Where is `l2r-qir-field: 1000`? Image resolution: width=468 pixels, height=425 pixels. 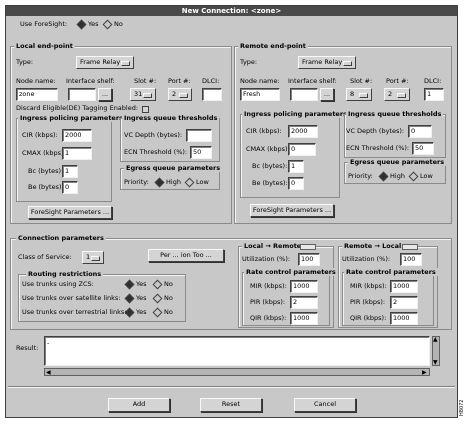
l2r-qir-field: 1000 is located at coordinates (304, 318).